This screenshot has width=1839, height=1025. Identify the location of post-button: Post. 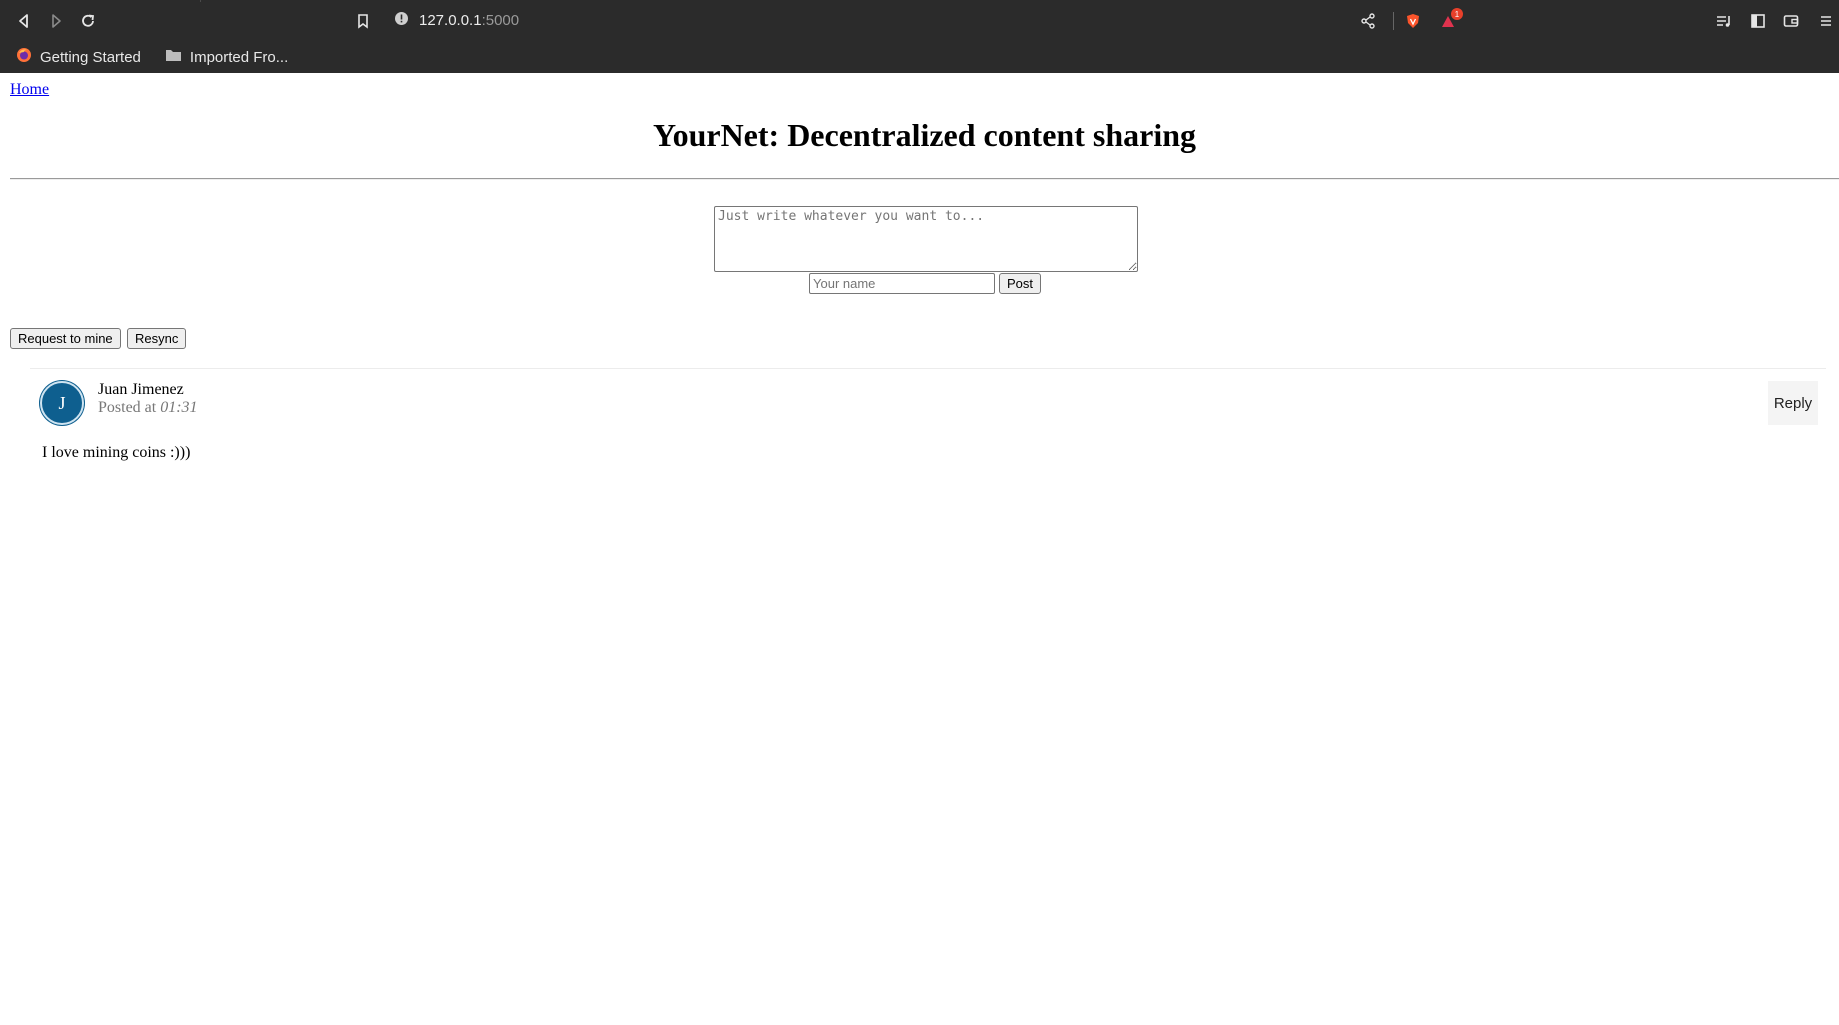
(1020, 283).